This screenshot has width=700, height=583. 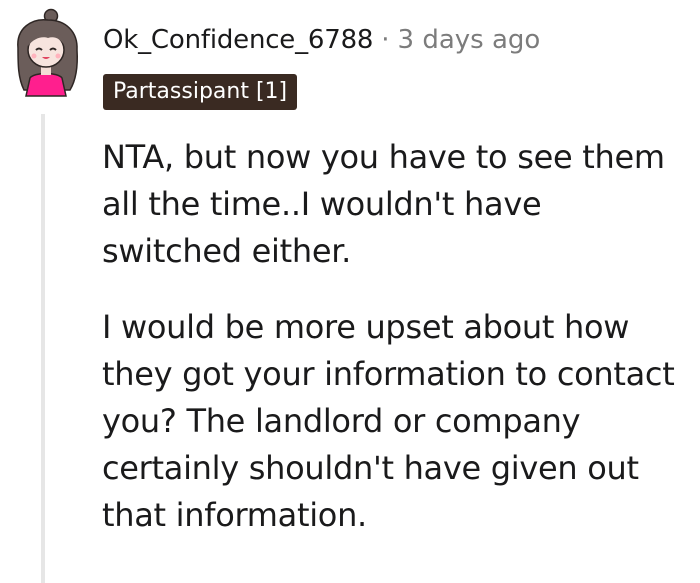 I want to click on comment-meta: Ok_Confidence_6788 · 3 days ago, so click(x=321, y=40).